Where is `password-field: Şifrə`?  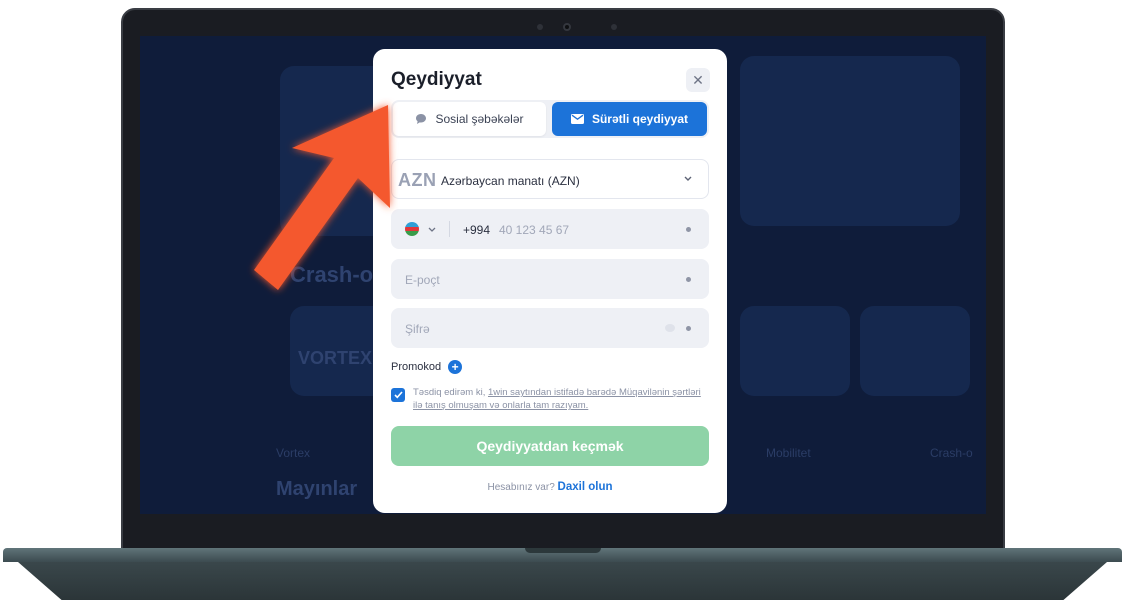 password-field: Şifrə is located at coordinates (550, 328).